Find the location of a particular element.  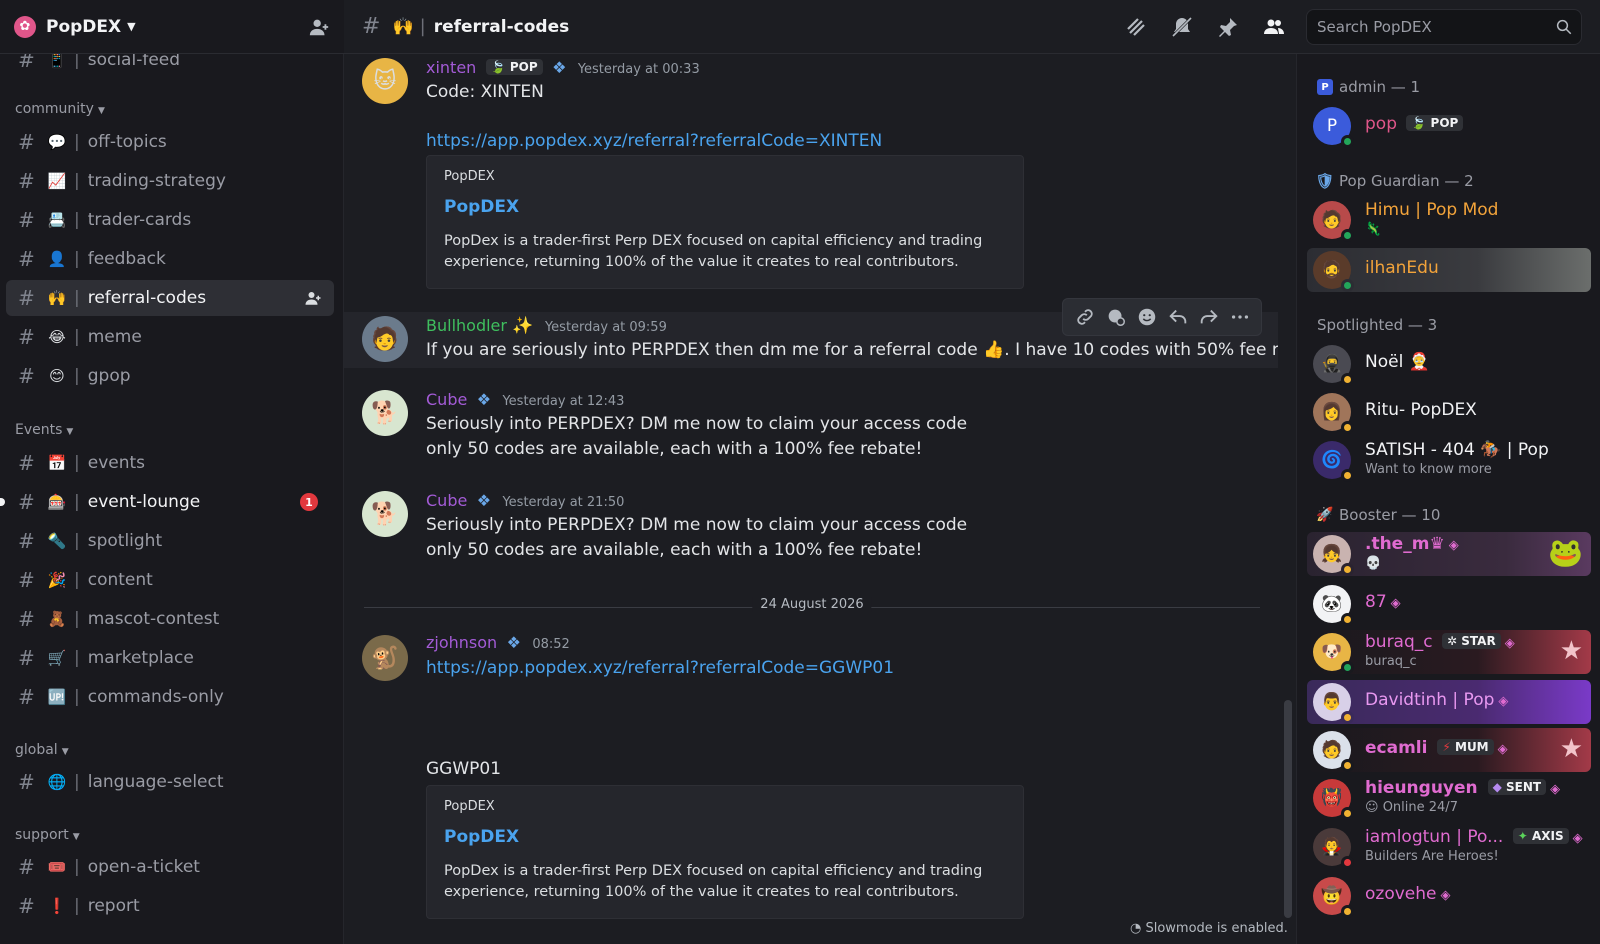

channel-trader-cards: # 📇 | trader-cards is located at coordinates (170, 220).